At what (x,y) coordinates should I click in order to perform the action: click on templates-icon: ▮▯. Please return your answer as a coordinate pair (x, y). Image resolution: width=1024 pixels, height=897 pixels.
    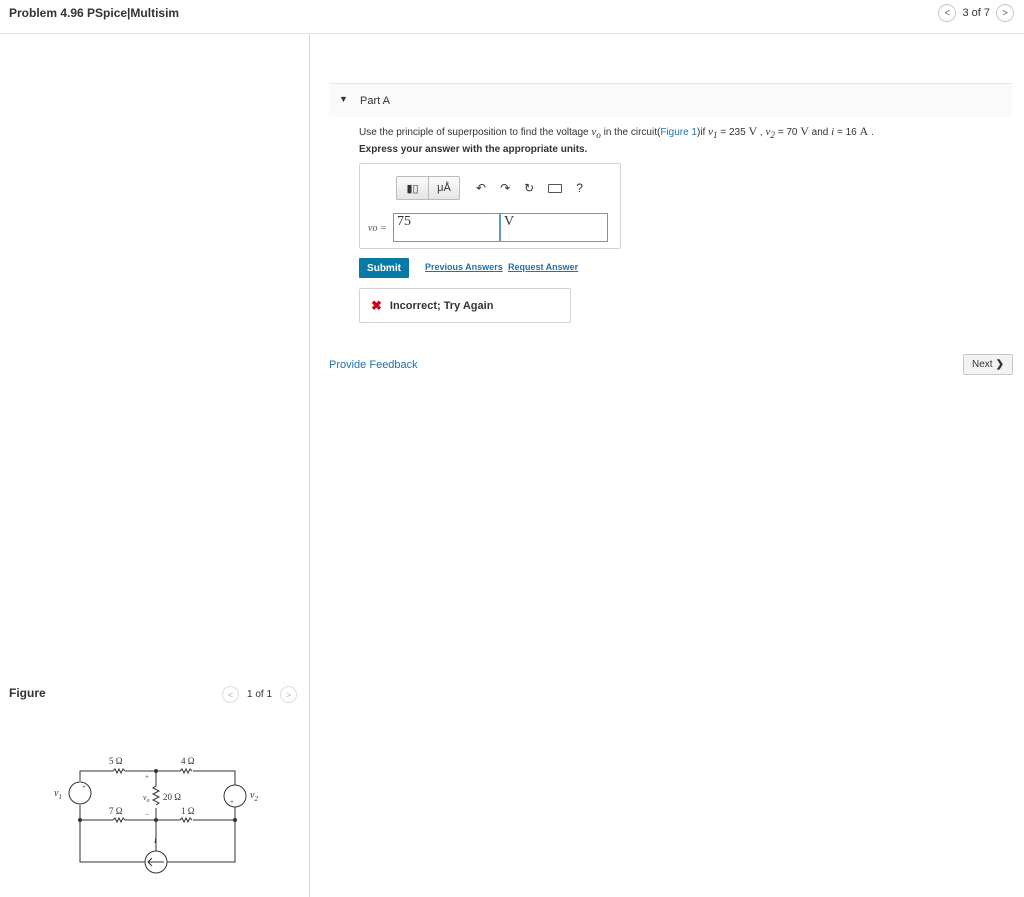
    Looking at the image, I should click on (412, 188).